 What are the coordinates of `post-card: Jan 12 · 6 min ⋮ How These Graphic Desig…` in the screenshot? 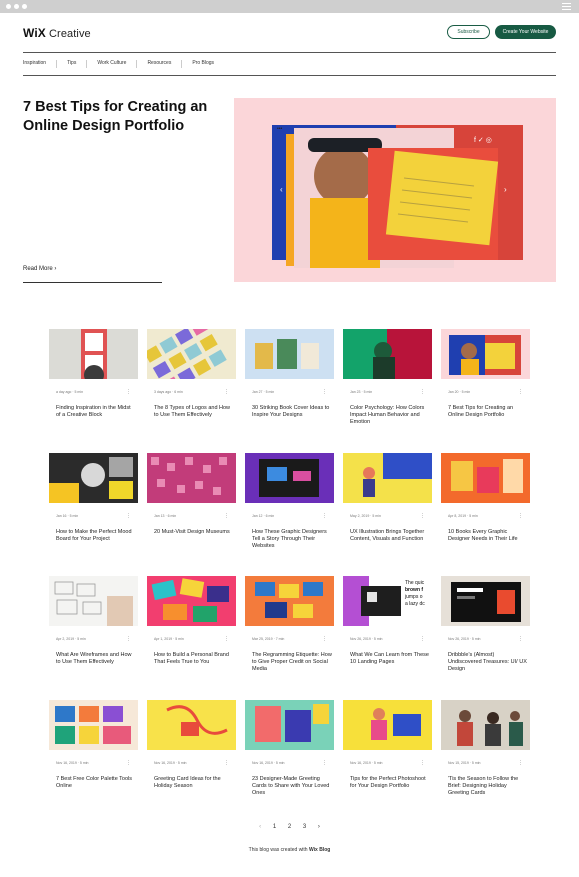 It's located at (289, 504).